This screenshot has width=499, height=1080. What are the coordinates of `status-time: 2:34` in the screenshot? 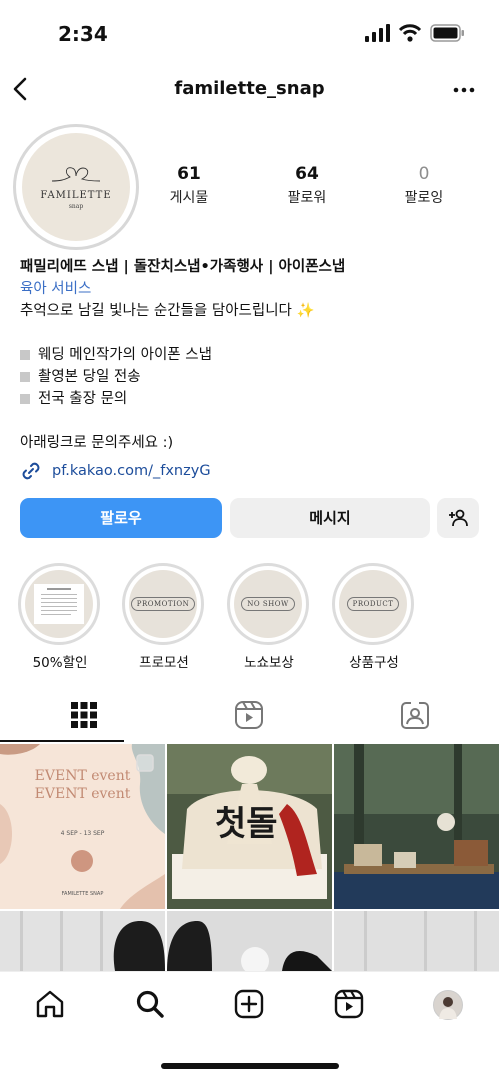 It's located at (83, 34).